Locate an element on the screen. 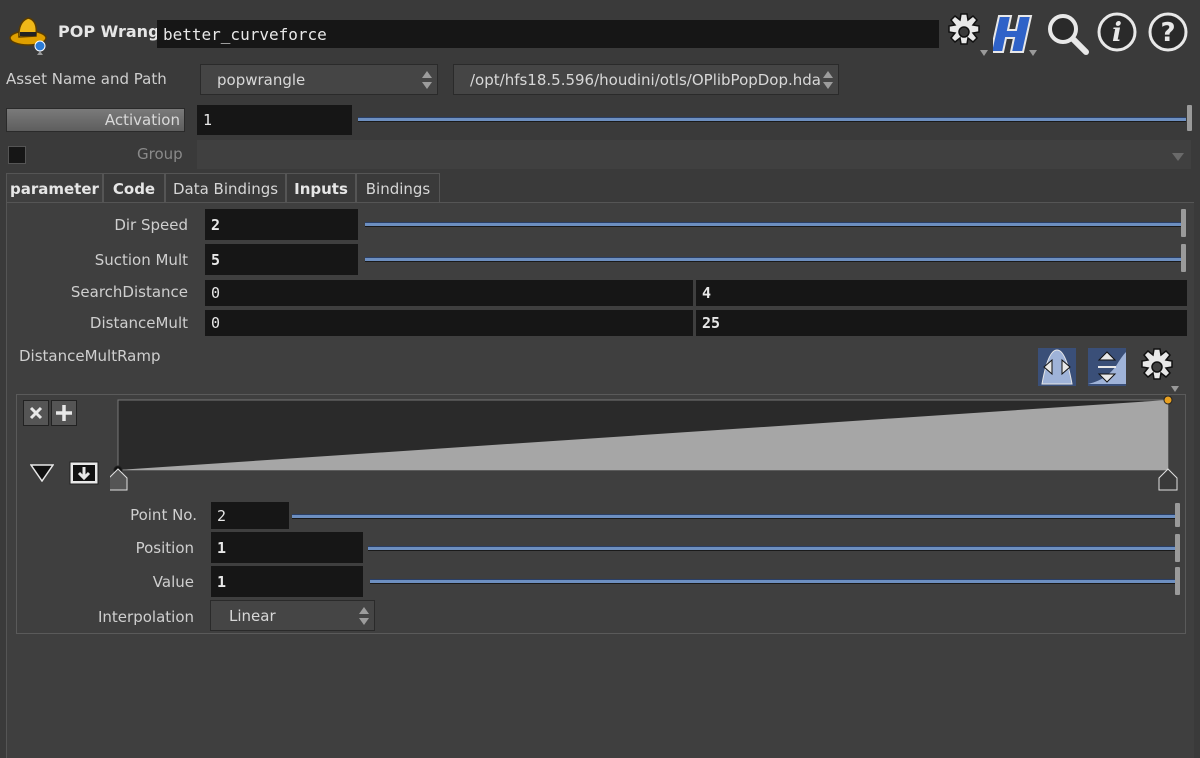  flip-horizontal-icon is located at coordinates (1057, 367).